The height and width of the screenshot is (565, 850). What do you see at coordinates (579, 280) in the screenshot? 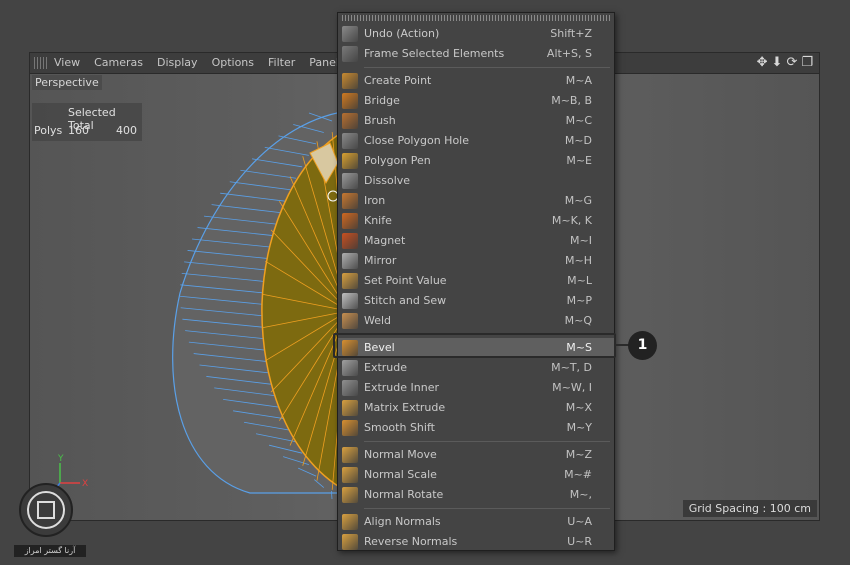
I see `menu-item-shortcut: M~L` at bounding box center [579, 280].